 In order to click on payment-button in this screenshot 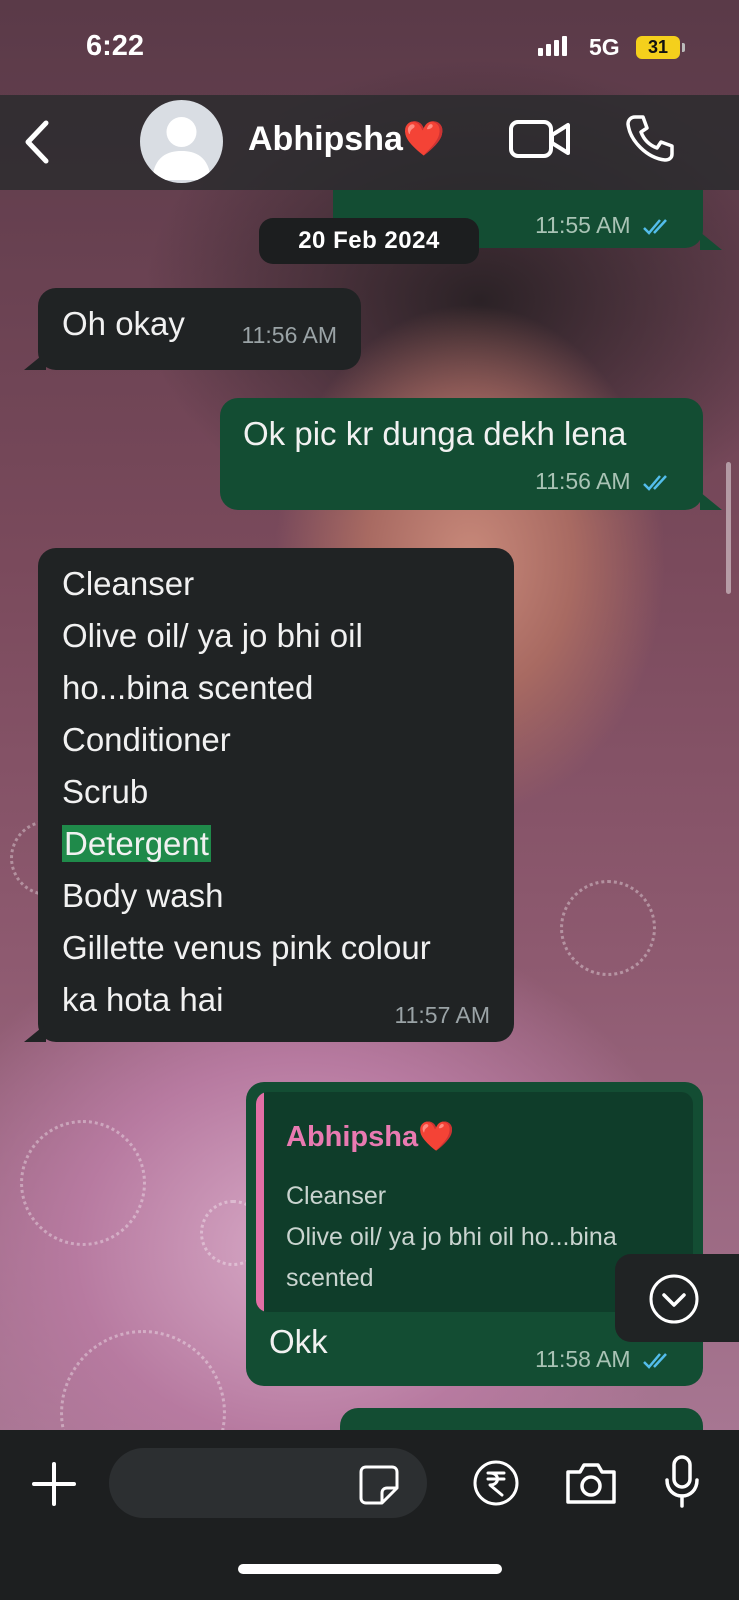, I will do `click(496, 1483)`.